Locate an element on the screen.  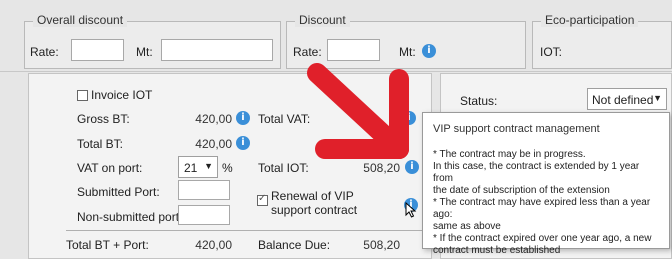
tooltip-line: * The contract may be in progress. is located at coordinates (509, 154).